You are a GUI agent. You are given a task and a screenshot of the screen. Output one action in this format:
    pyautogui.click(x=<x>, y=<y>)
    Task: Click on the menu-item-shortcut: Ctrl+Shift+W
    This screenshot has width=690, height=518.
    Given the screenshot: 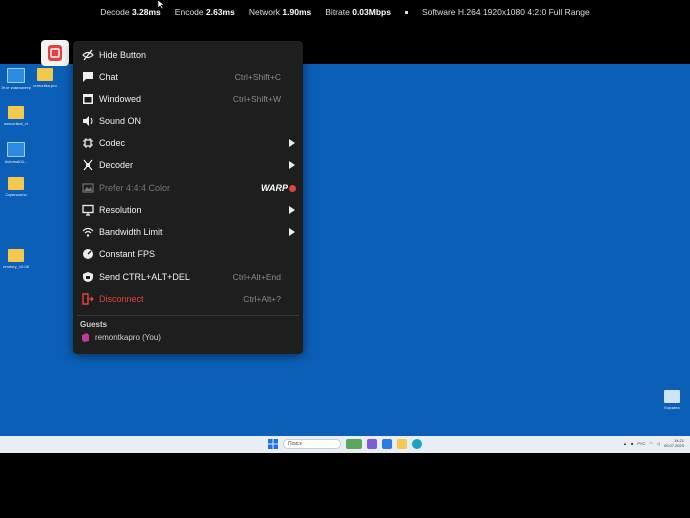 What is the action you would take?
    pyautogui.click(x=256, y=99)
    